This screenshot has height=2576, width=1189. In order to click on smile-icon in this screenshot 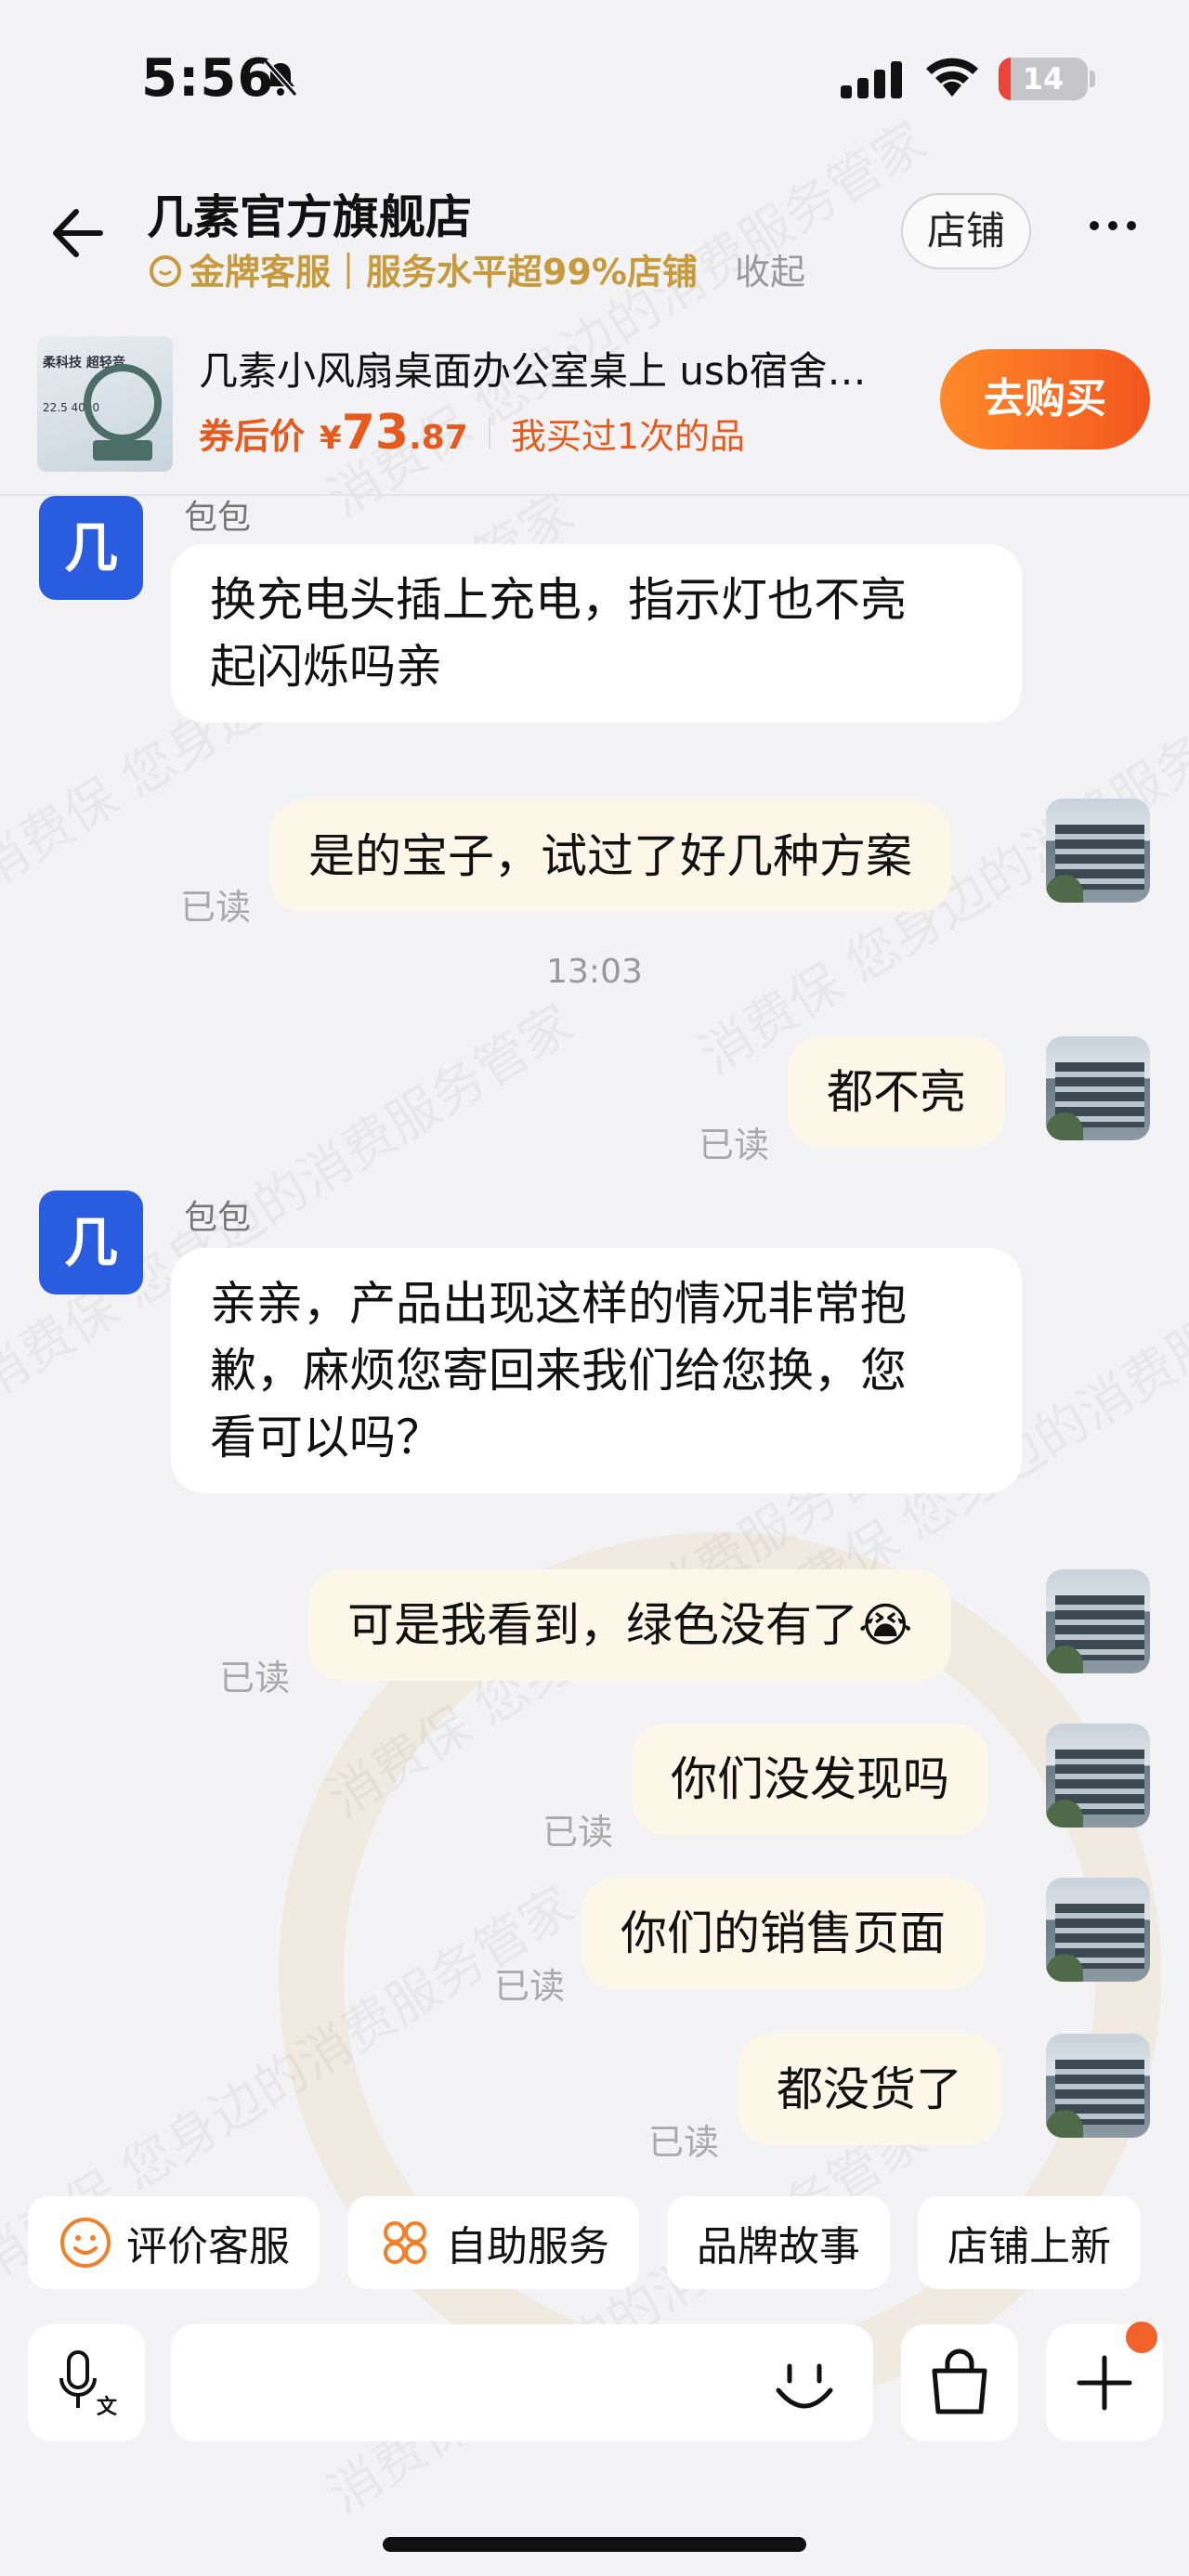, I will do `click(85, 2243)`.